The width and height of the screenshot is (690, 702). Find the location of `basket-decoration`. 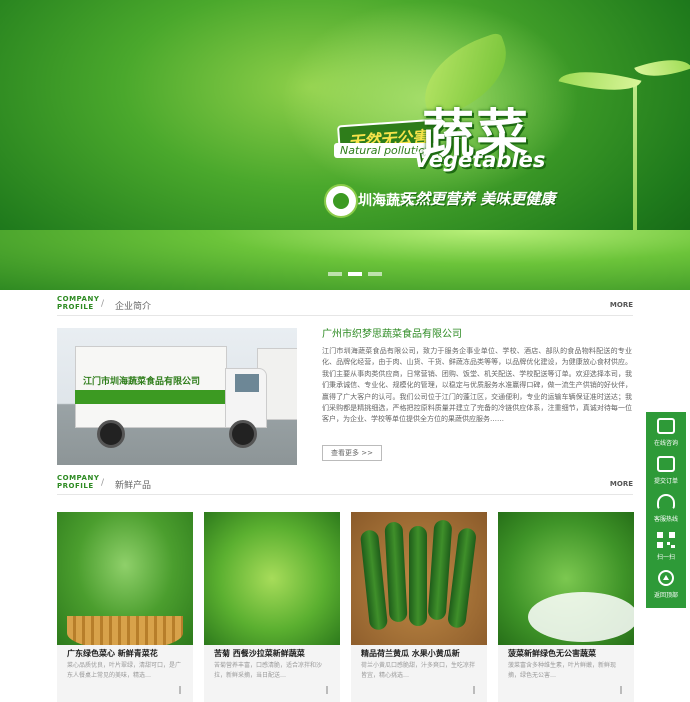

basket-decoration is located at coordinates (125, 630).